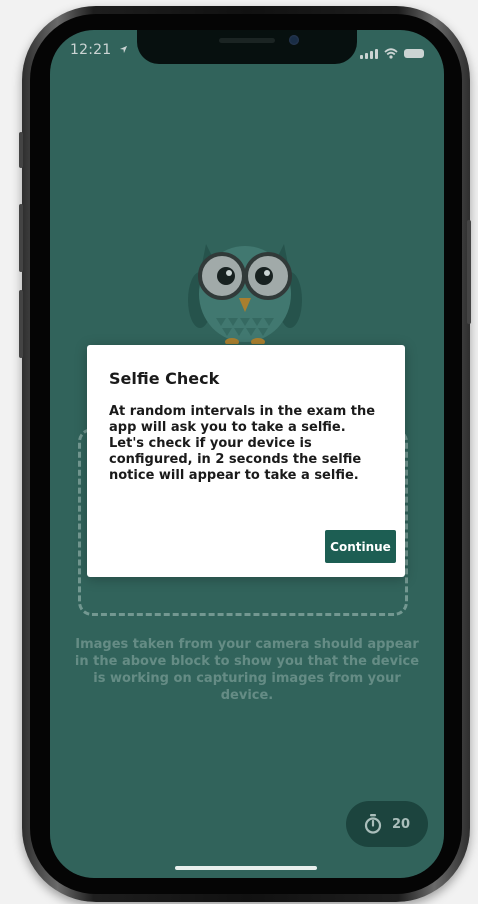  Describe the element at coordinates (469, 272) in the screenshot. I see `power-button` at that location.